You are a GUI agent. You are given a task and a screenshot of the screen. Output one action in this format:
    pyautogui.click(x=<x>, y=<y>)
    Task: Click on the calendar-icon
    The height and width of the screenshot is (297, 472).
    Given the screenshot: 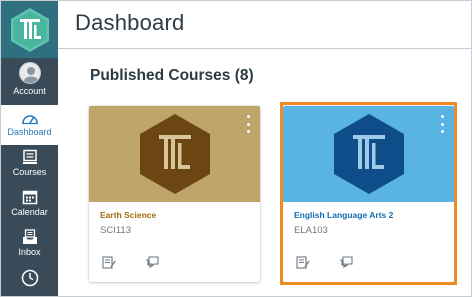 What is the action you would take?
    pyautogui.click(x=29, y=197)
    